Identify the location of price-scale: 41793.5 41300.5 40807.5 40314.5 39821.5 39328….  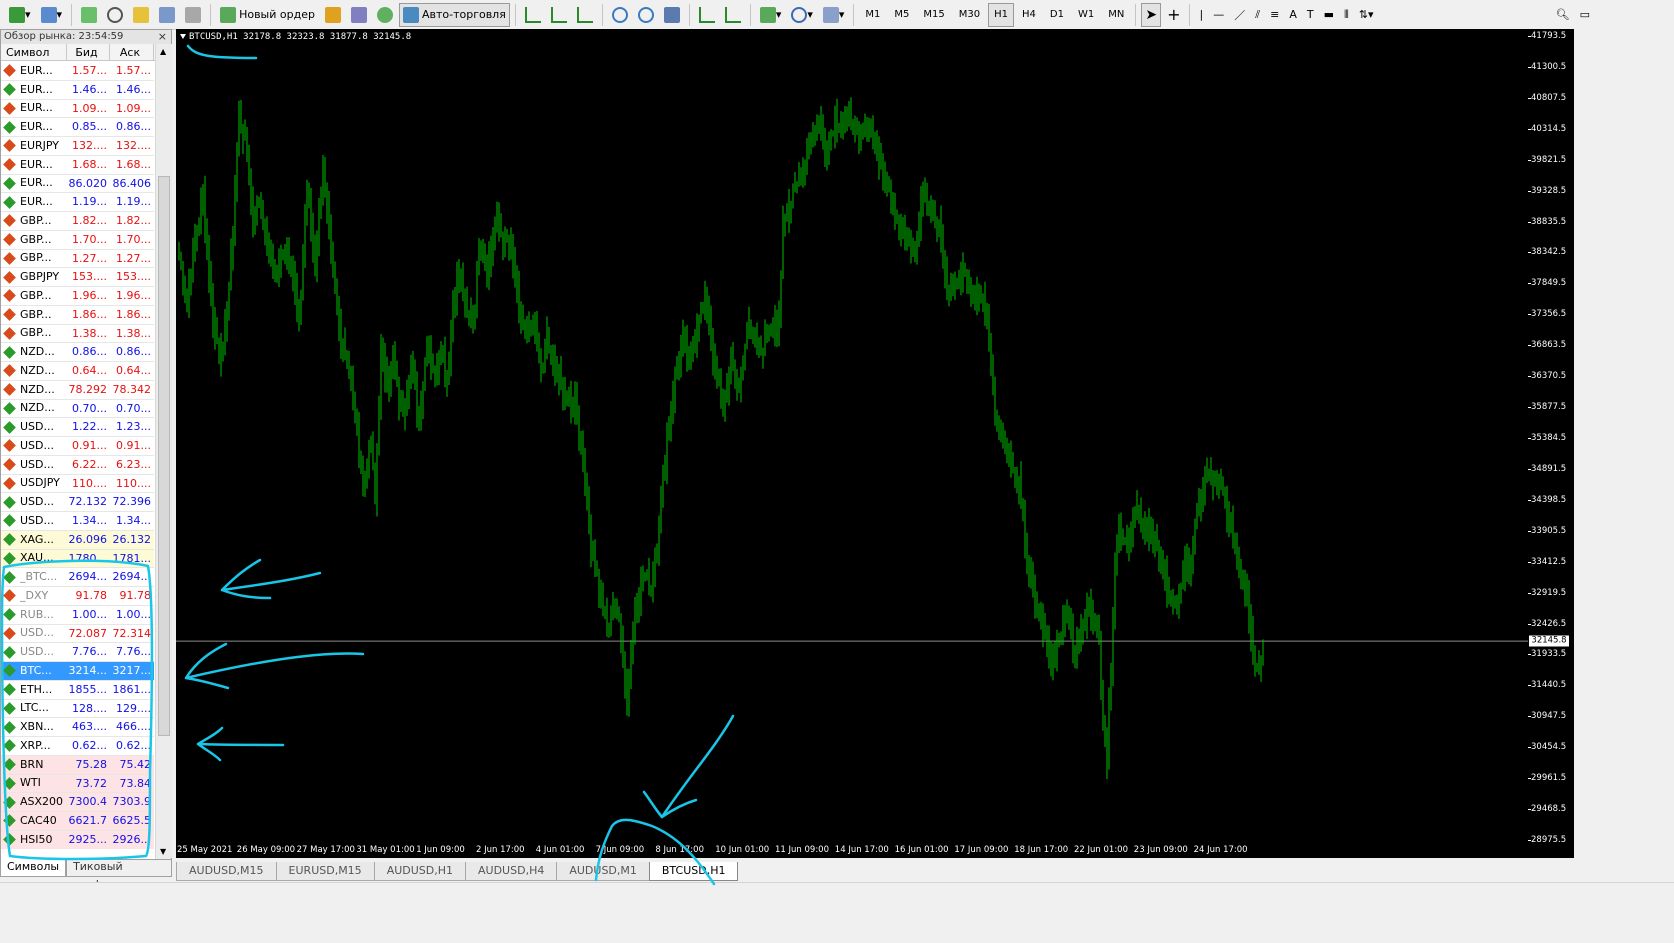
(1551, 437).